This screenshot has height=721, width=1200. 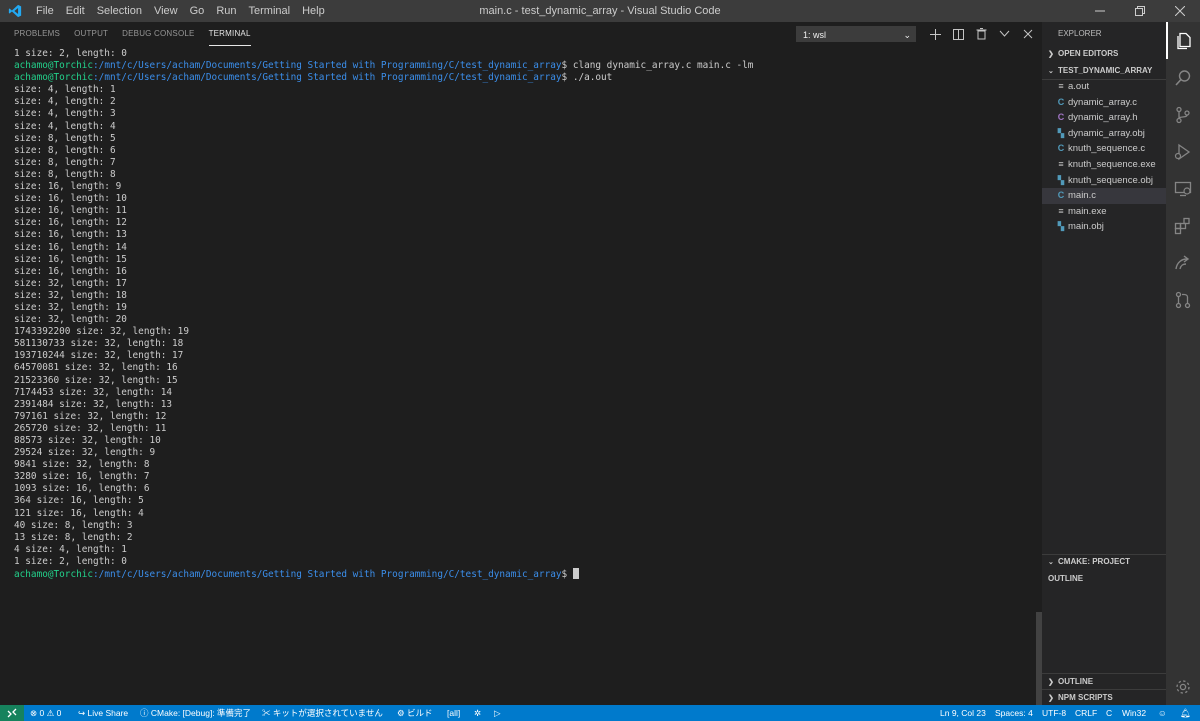 I want to click on terminal-output-line: size: 16, length: 11, so click(x=70, y=211).